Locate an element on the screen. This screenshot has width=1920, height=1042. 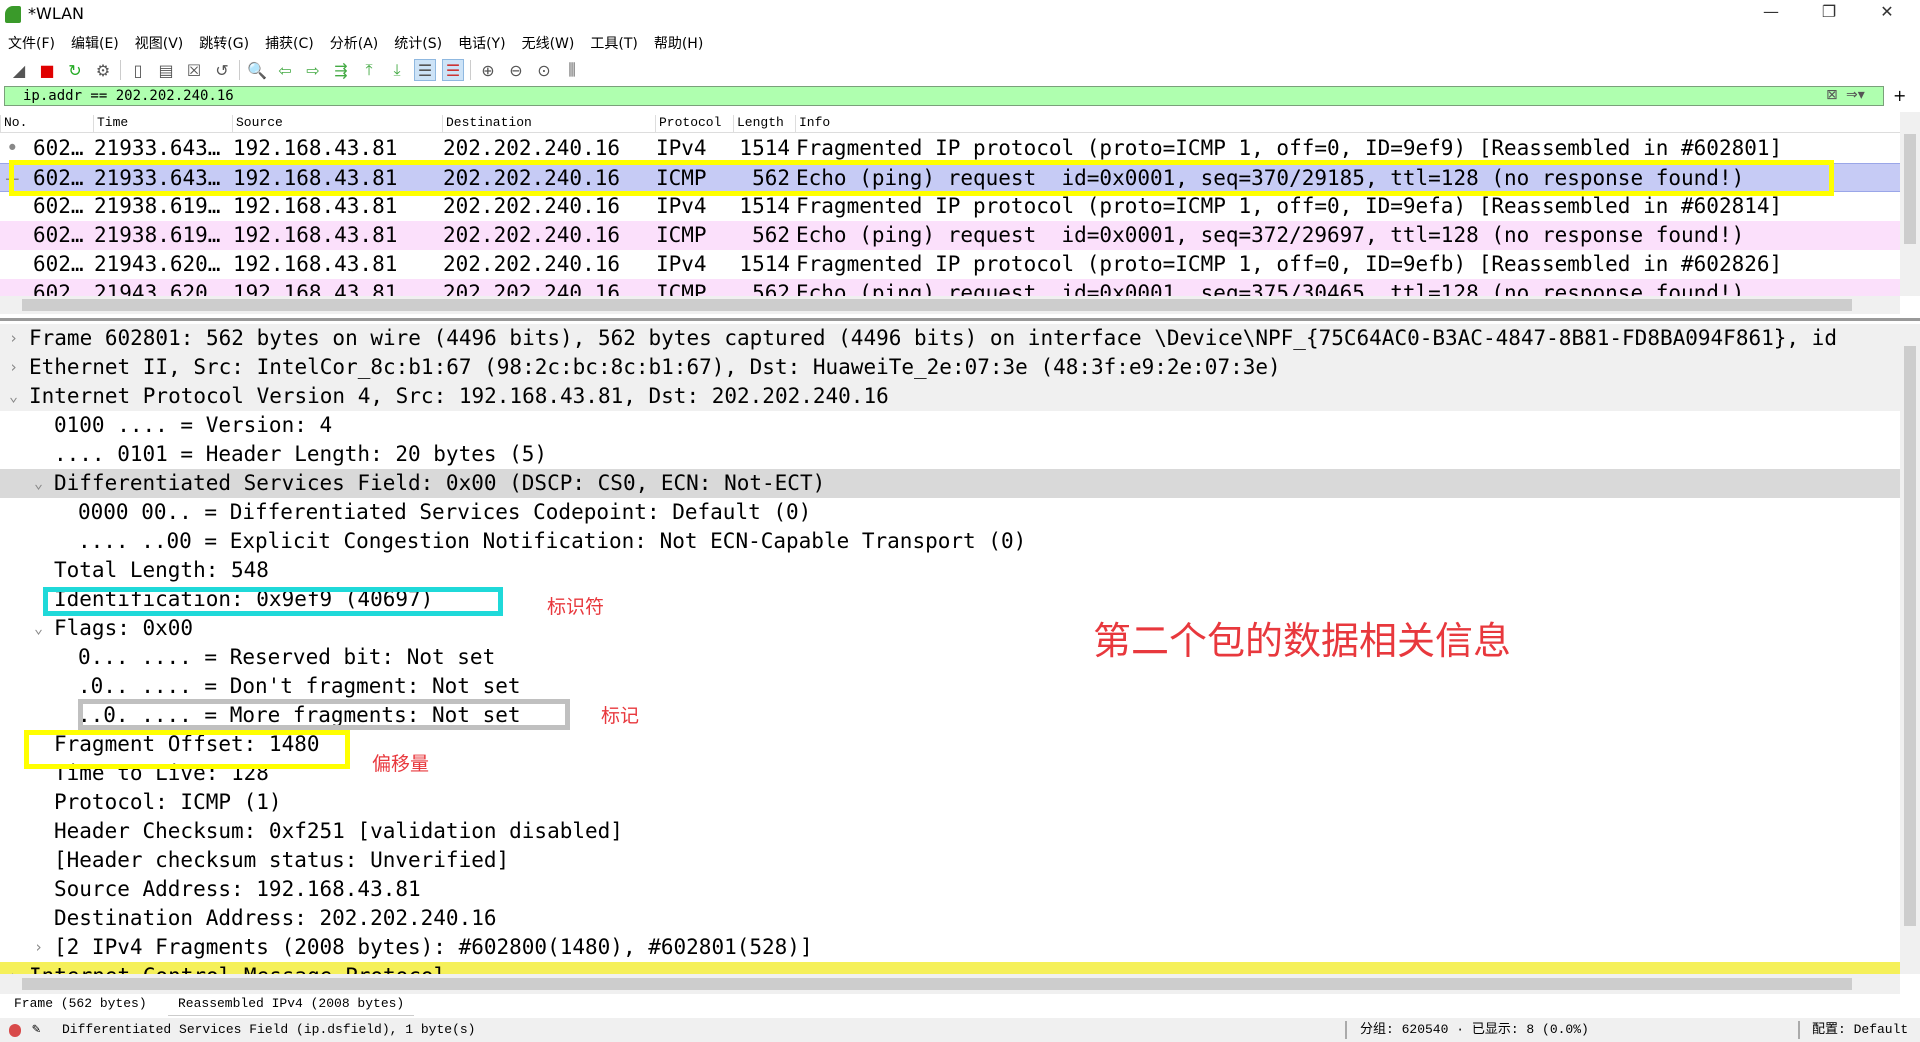
last-packet-icon: ⤓ is located at coordinates (397, 70).